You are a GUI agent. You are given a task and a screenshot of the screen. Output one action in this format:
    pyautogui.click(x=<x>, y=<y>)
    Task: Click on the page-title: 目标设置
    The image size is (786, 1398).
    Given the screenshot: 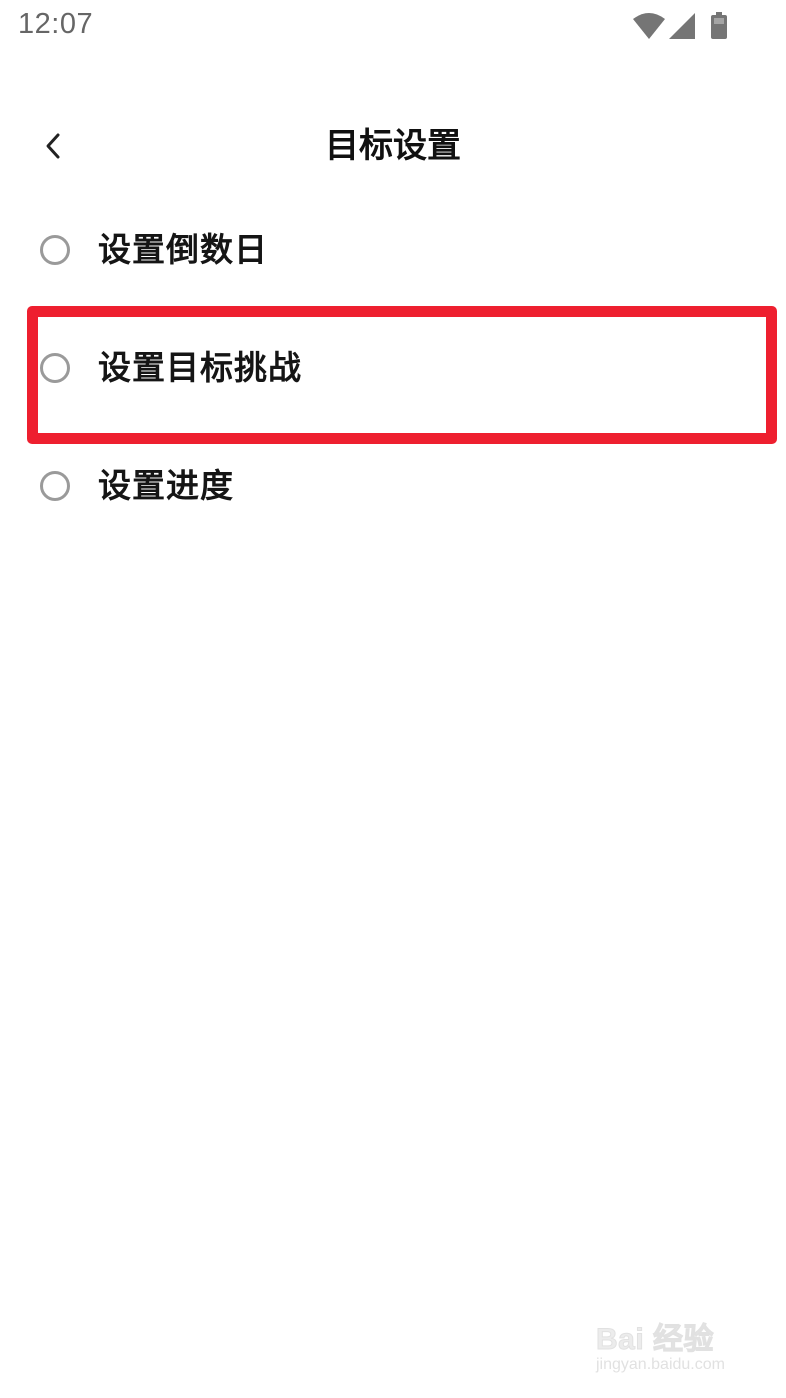 What is the action you would take?
    pyautogui.click(x=393, y=146)
    